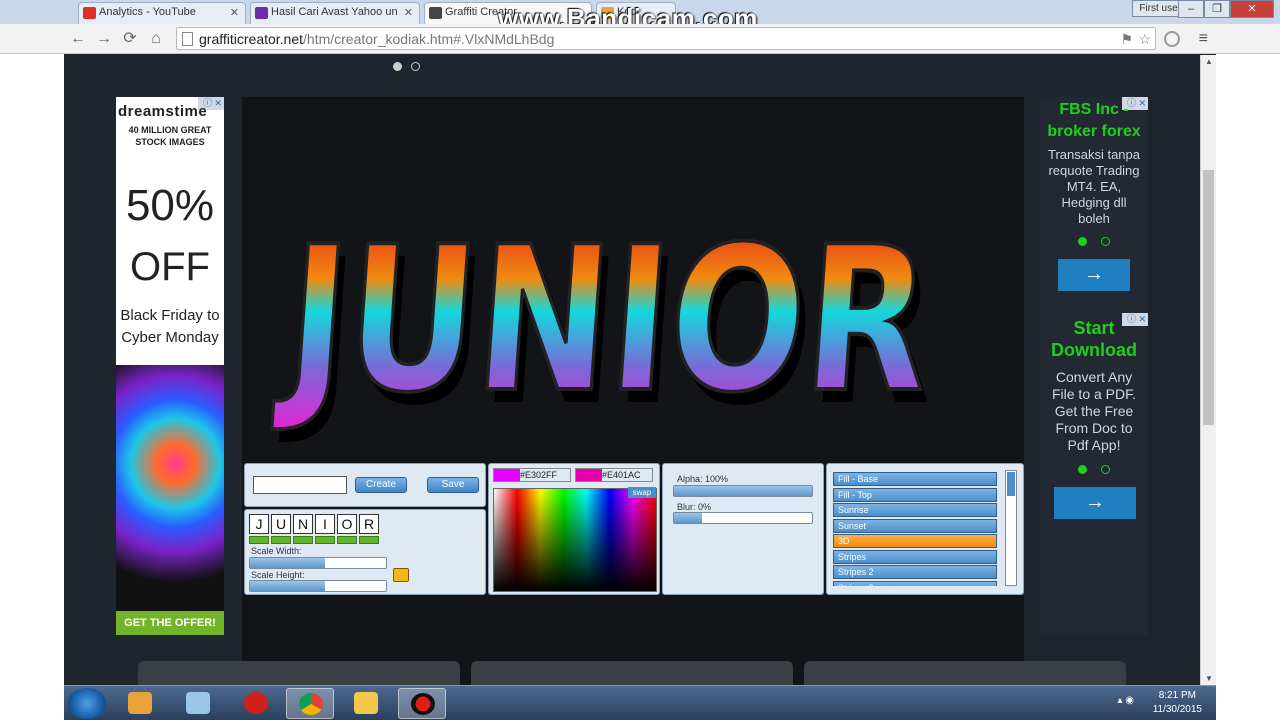  What do you see at coordinates (310, 703) in the screenshot?
I see `taskbar-chrome` at bounding box center [310, 703].